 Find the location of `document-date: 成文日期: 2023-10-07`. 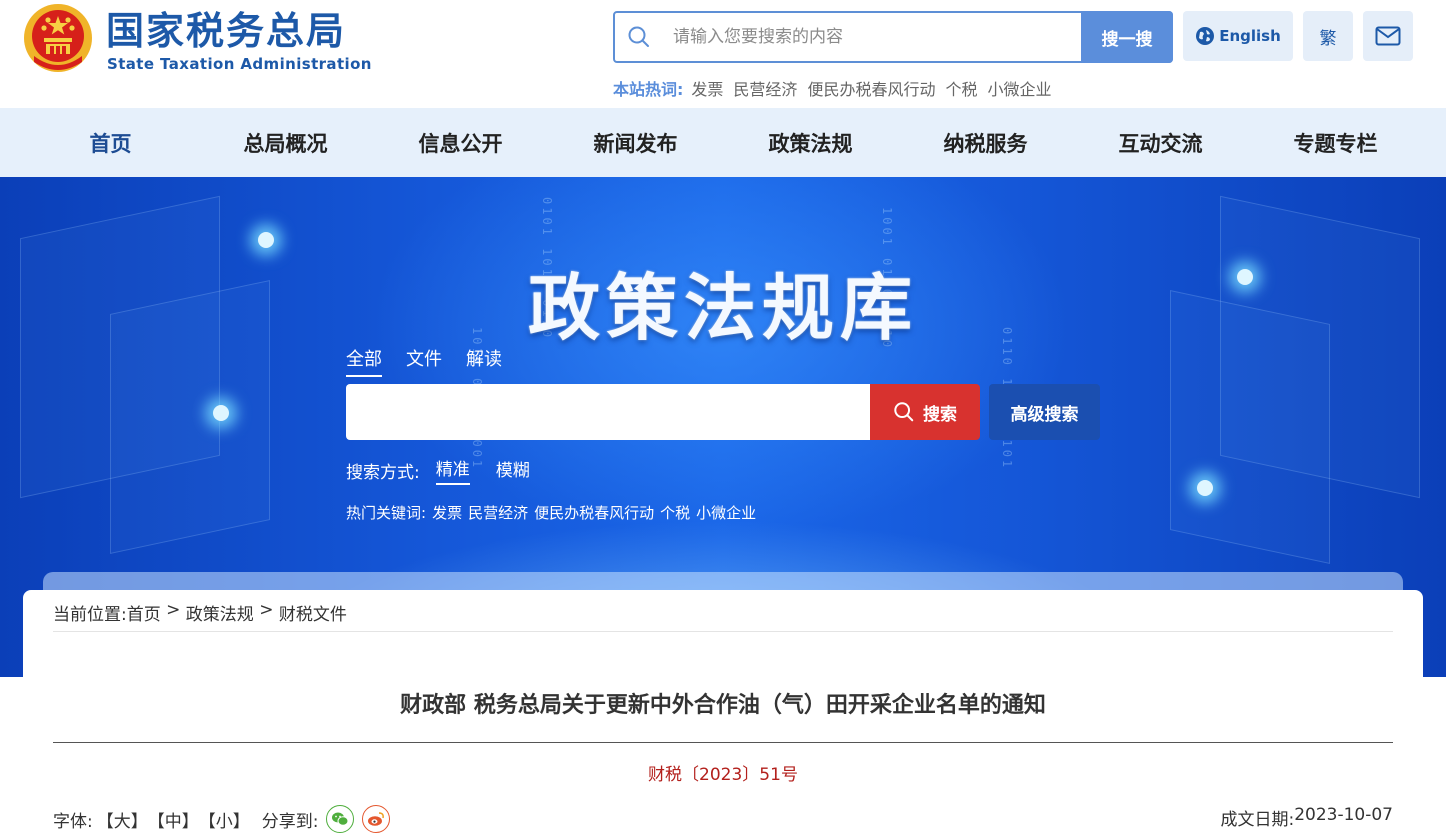

document-date: 成文日期: 2023-10-07 is located at coordinates (1306, 817).